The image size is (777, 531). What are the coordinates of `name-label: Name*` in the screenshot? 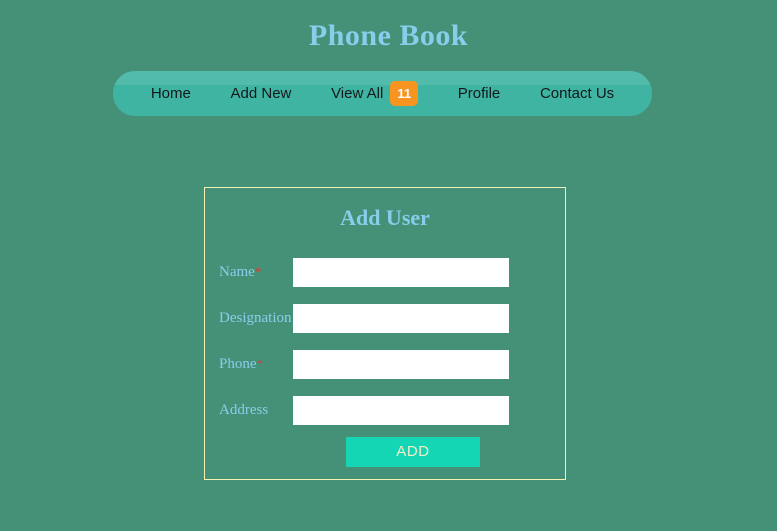 It's located at (256, 272).